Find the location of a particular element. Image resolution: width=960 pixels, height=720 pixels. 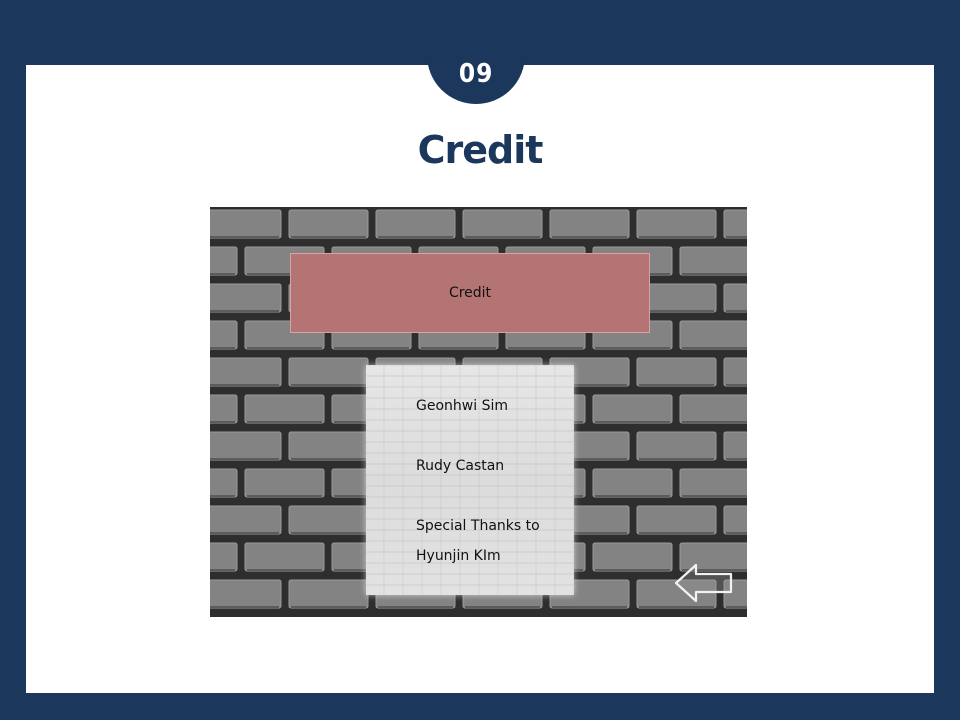

credit-banner: Credit is located at coordinates (470, 293).